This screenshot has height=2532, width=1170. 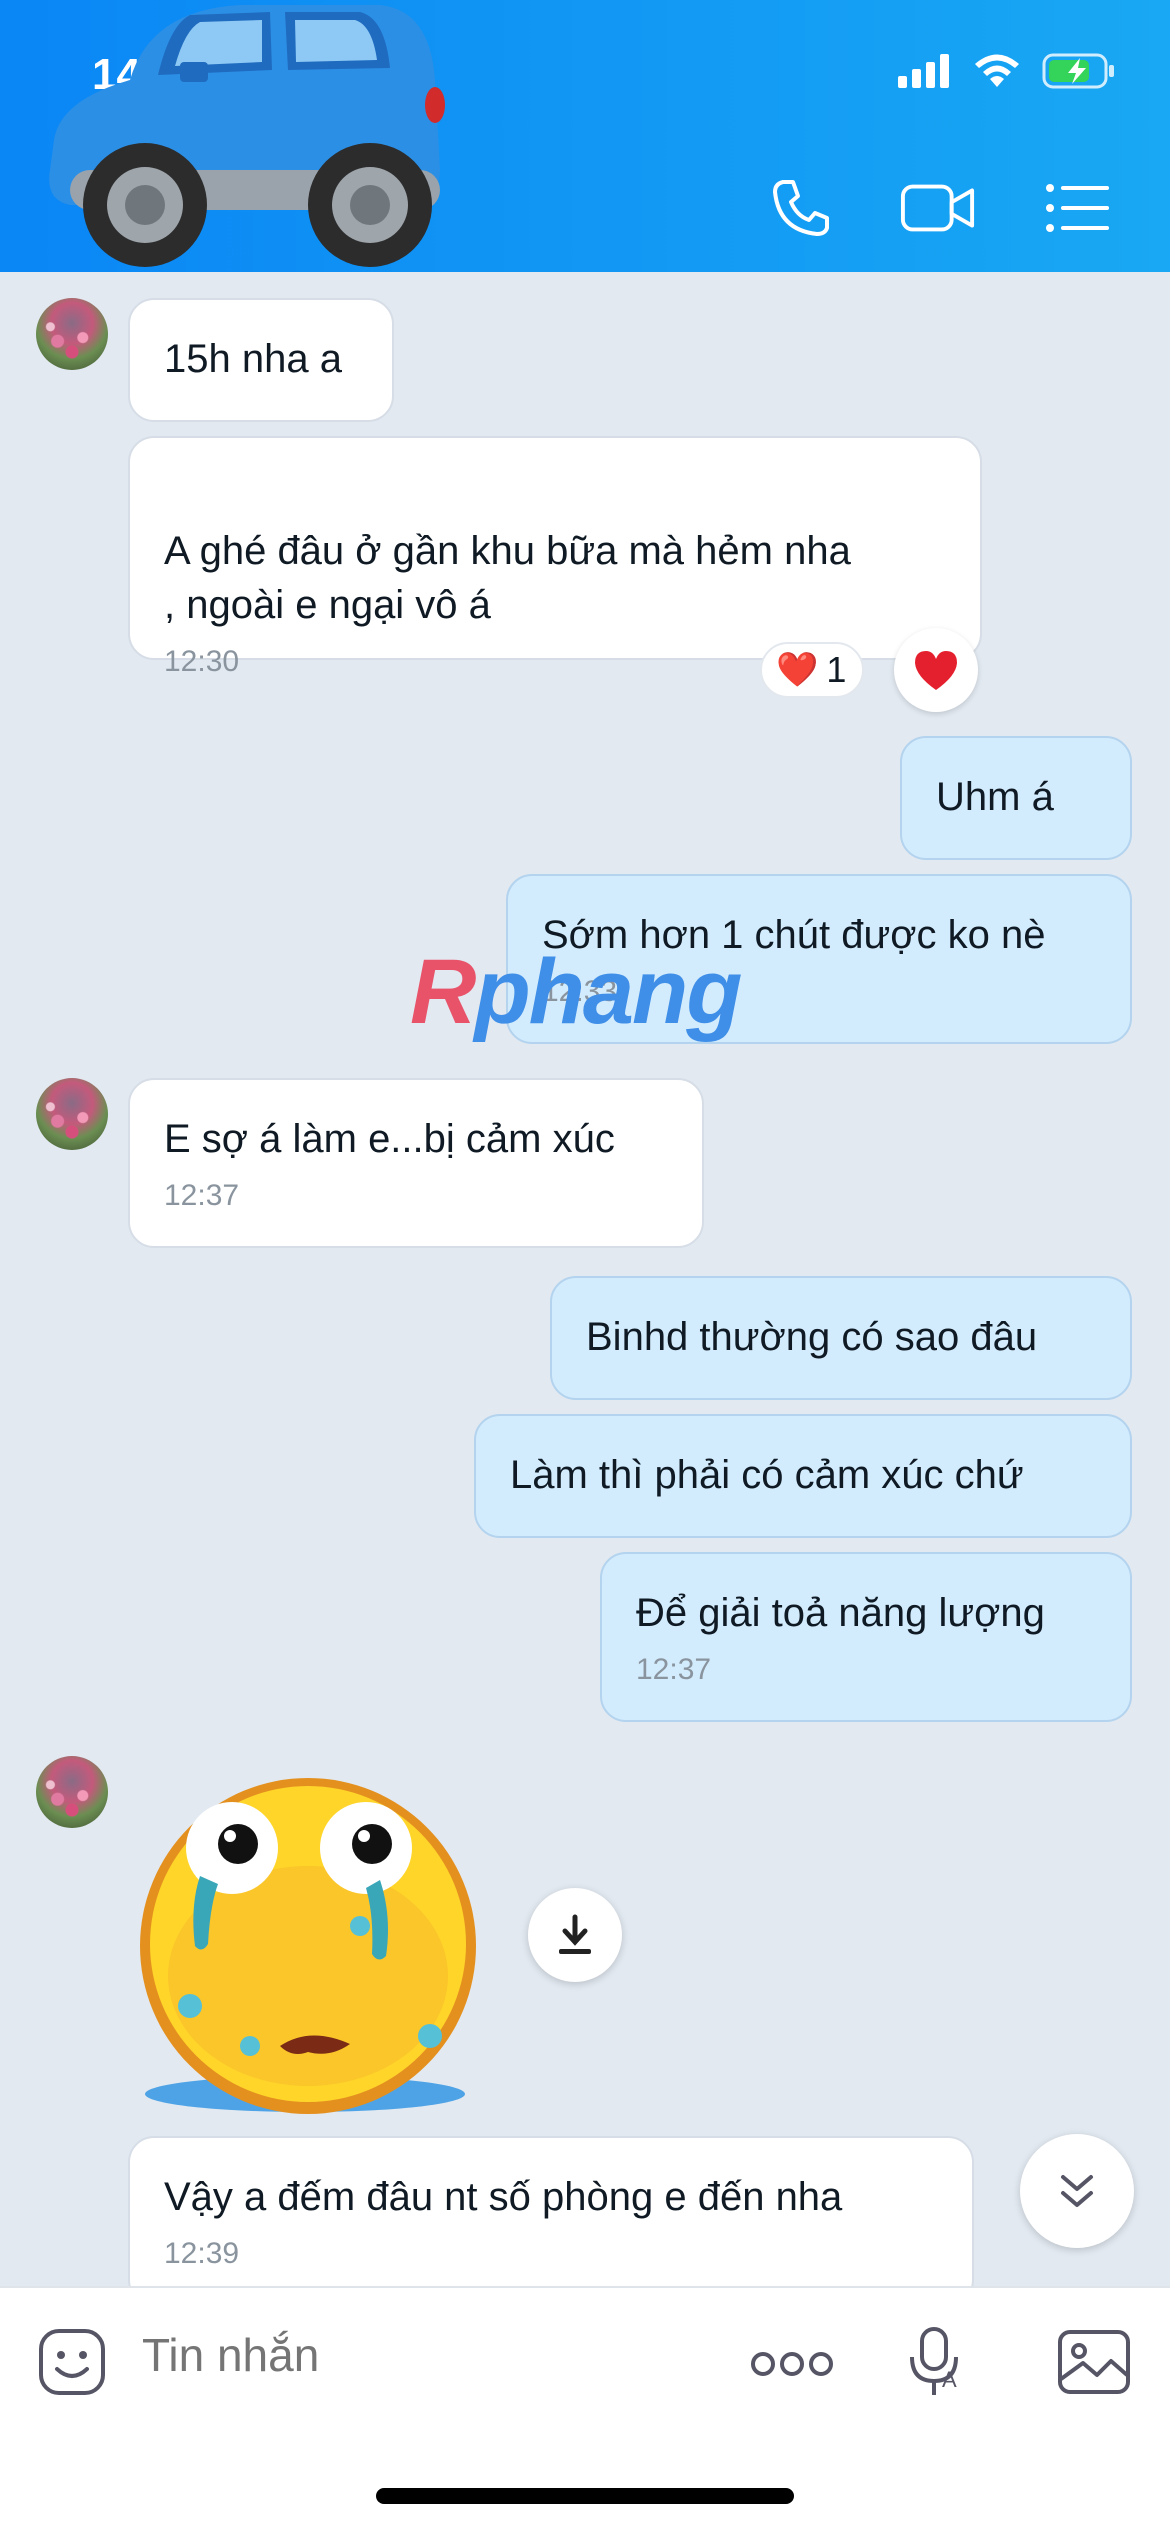 I want to click on microphone-icon: A, so click(x=934, y=2361).